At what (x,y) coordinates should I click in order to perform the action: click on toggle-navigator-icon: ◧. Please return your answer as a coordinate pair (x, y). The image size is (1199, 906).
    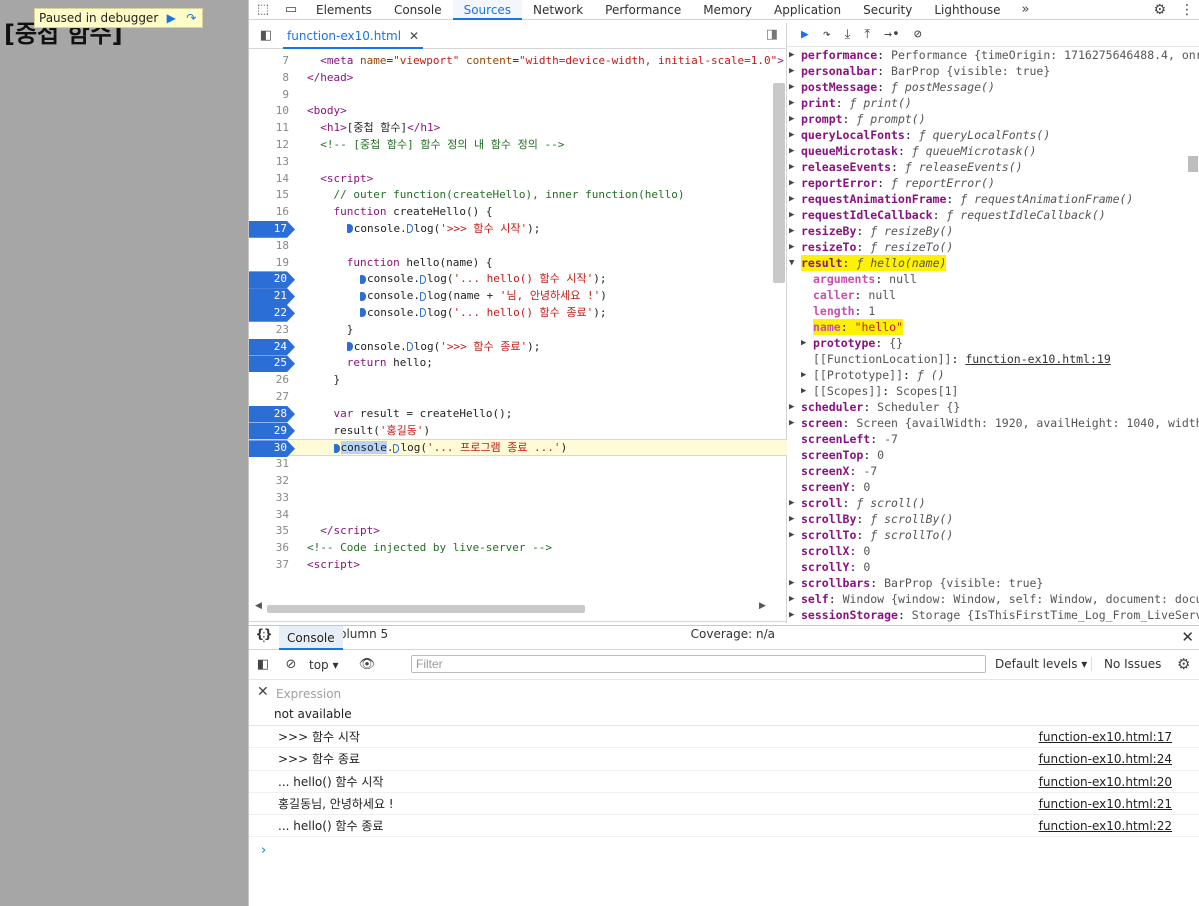
    Looking at the image, I should click on (266, 35).